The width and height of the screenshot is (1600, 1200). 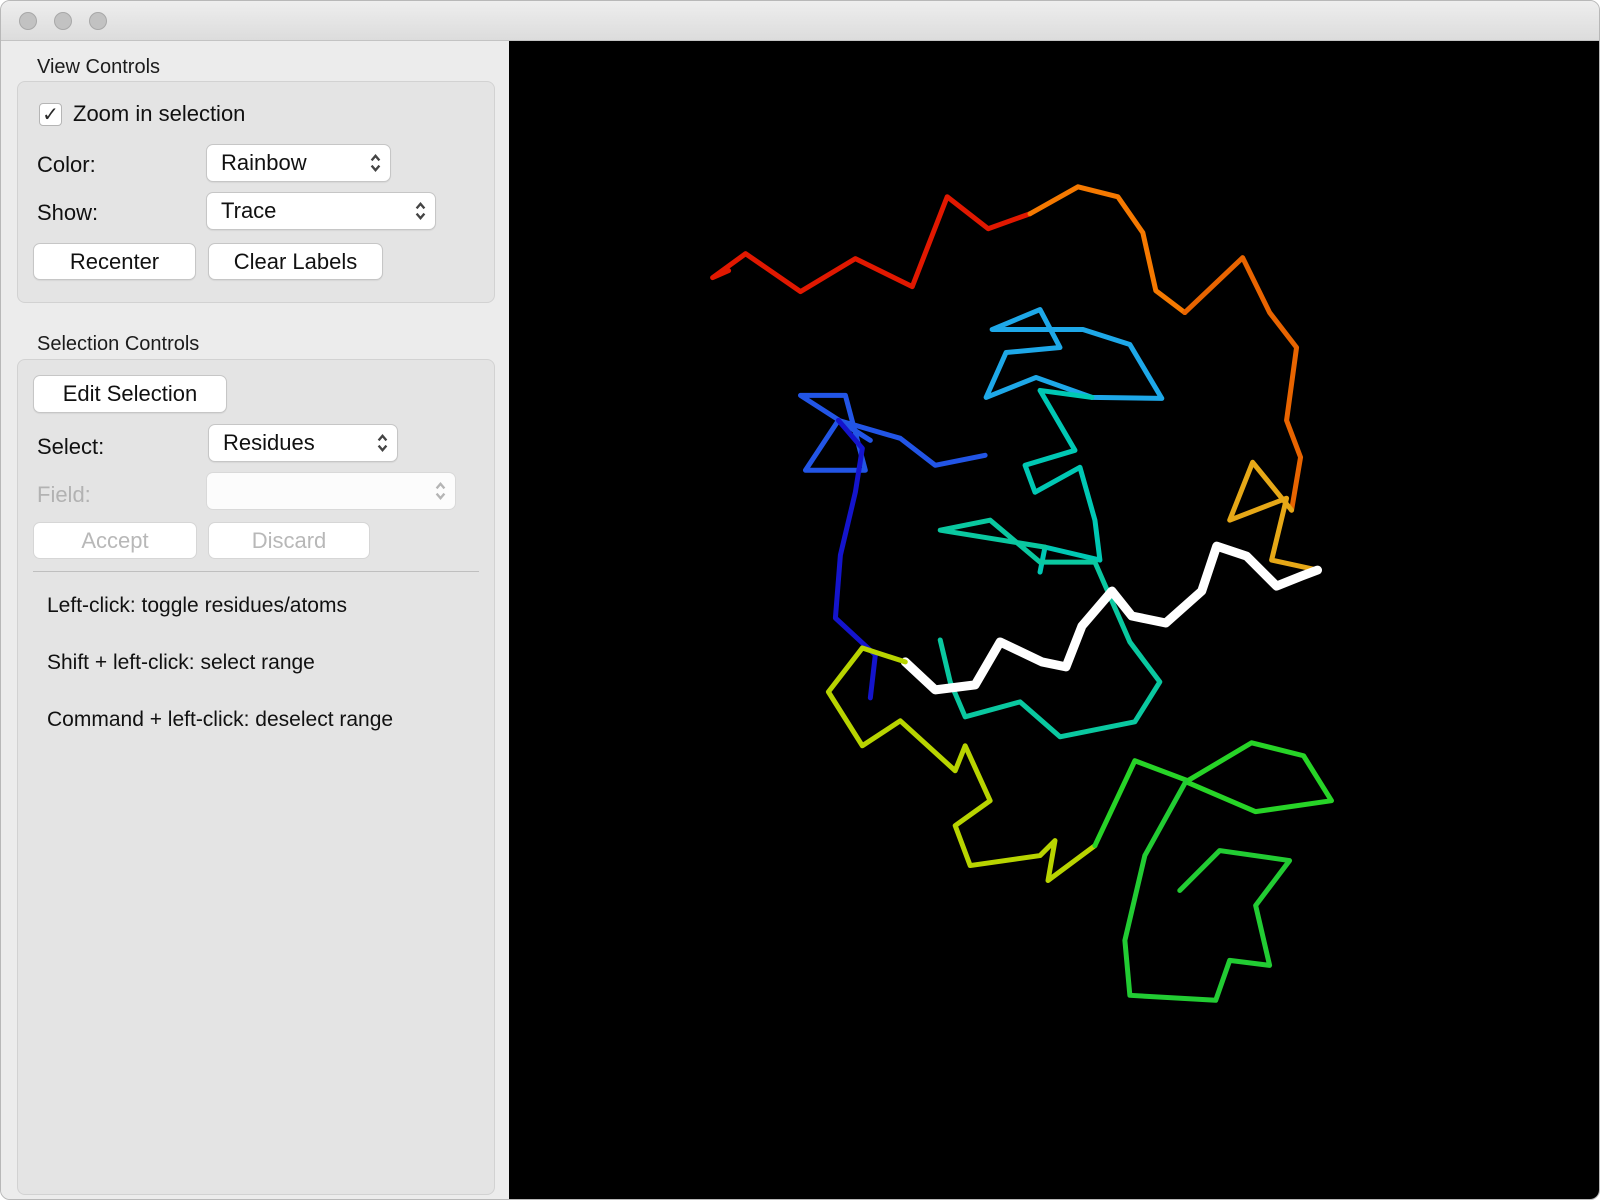 What do you see at coordinates (269, 442) in the screenshot?
I see `select-mode-value: Residues` at bounding box center [269, 442].